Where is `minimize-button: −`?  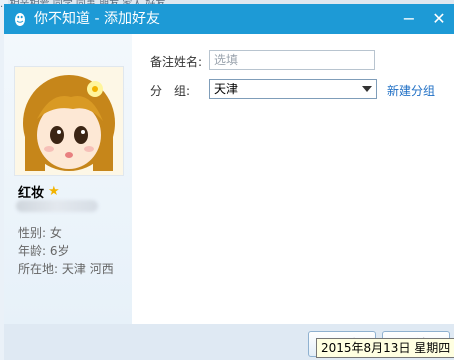
minimize-button: − is located at coordinates (409, 19).